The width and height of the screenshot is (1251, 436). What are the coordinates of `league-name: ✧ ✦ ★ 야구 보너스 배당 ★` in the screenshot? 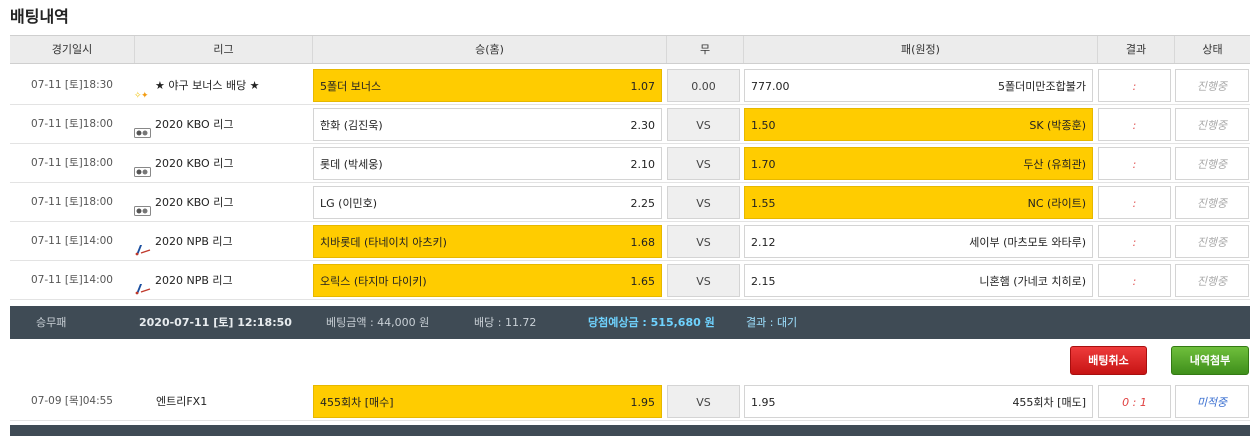 It's located at (222, 85).